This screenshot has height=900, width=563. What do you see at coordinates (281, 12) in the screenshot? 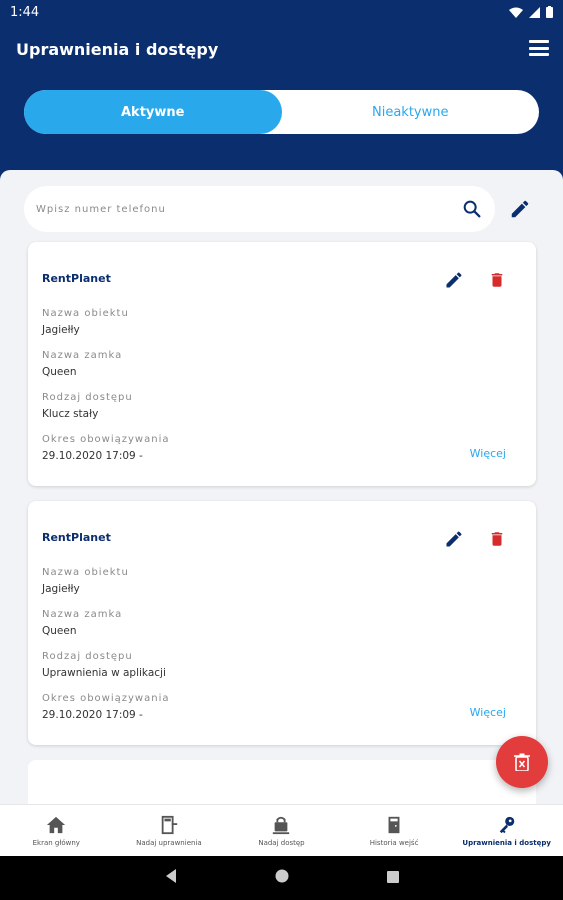
I see `status-bar: 1:44` at bounding box center [281, 12].